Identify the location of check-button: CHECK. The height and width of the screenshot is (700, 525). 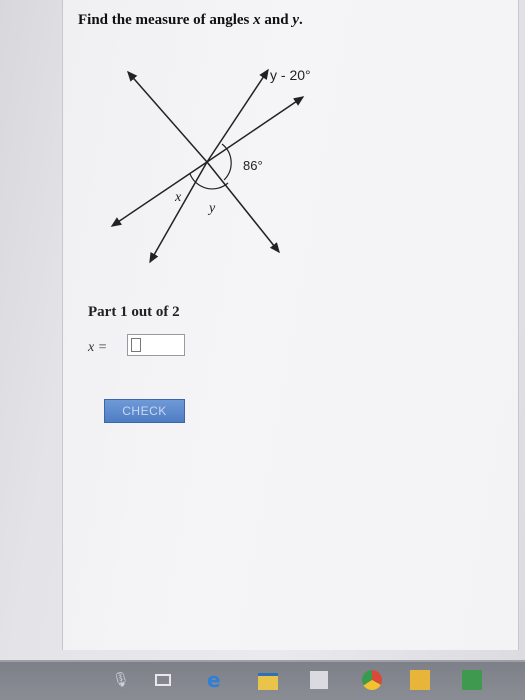
(144, 411).